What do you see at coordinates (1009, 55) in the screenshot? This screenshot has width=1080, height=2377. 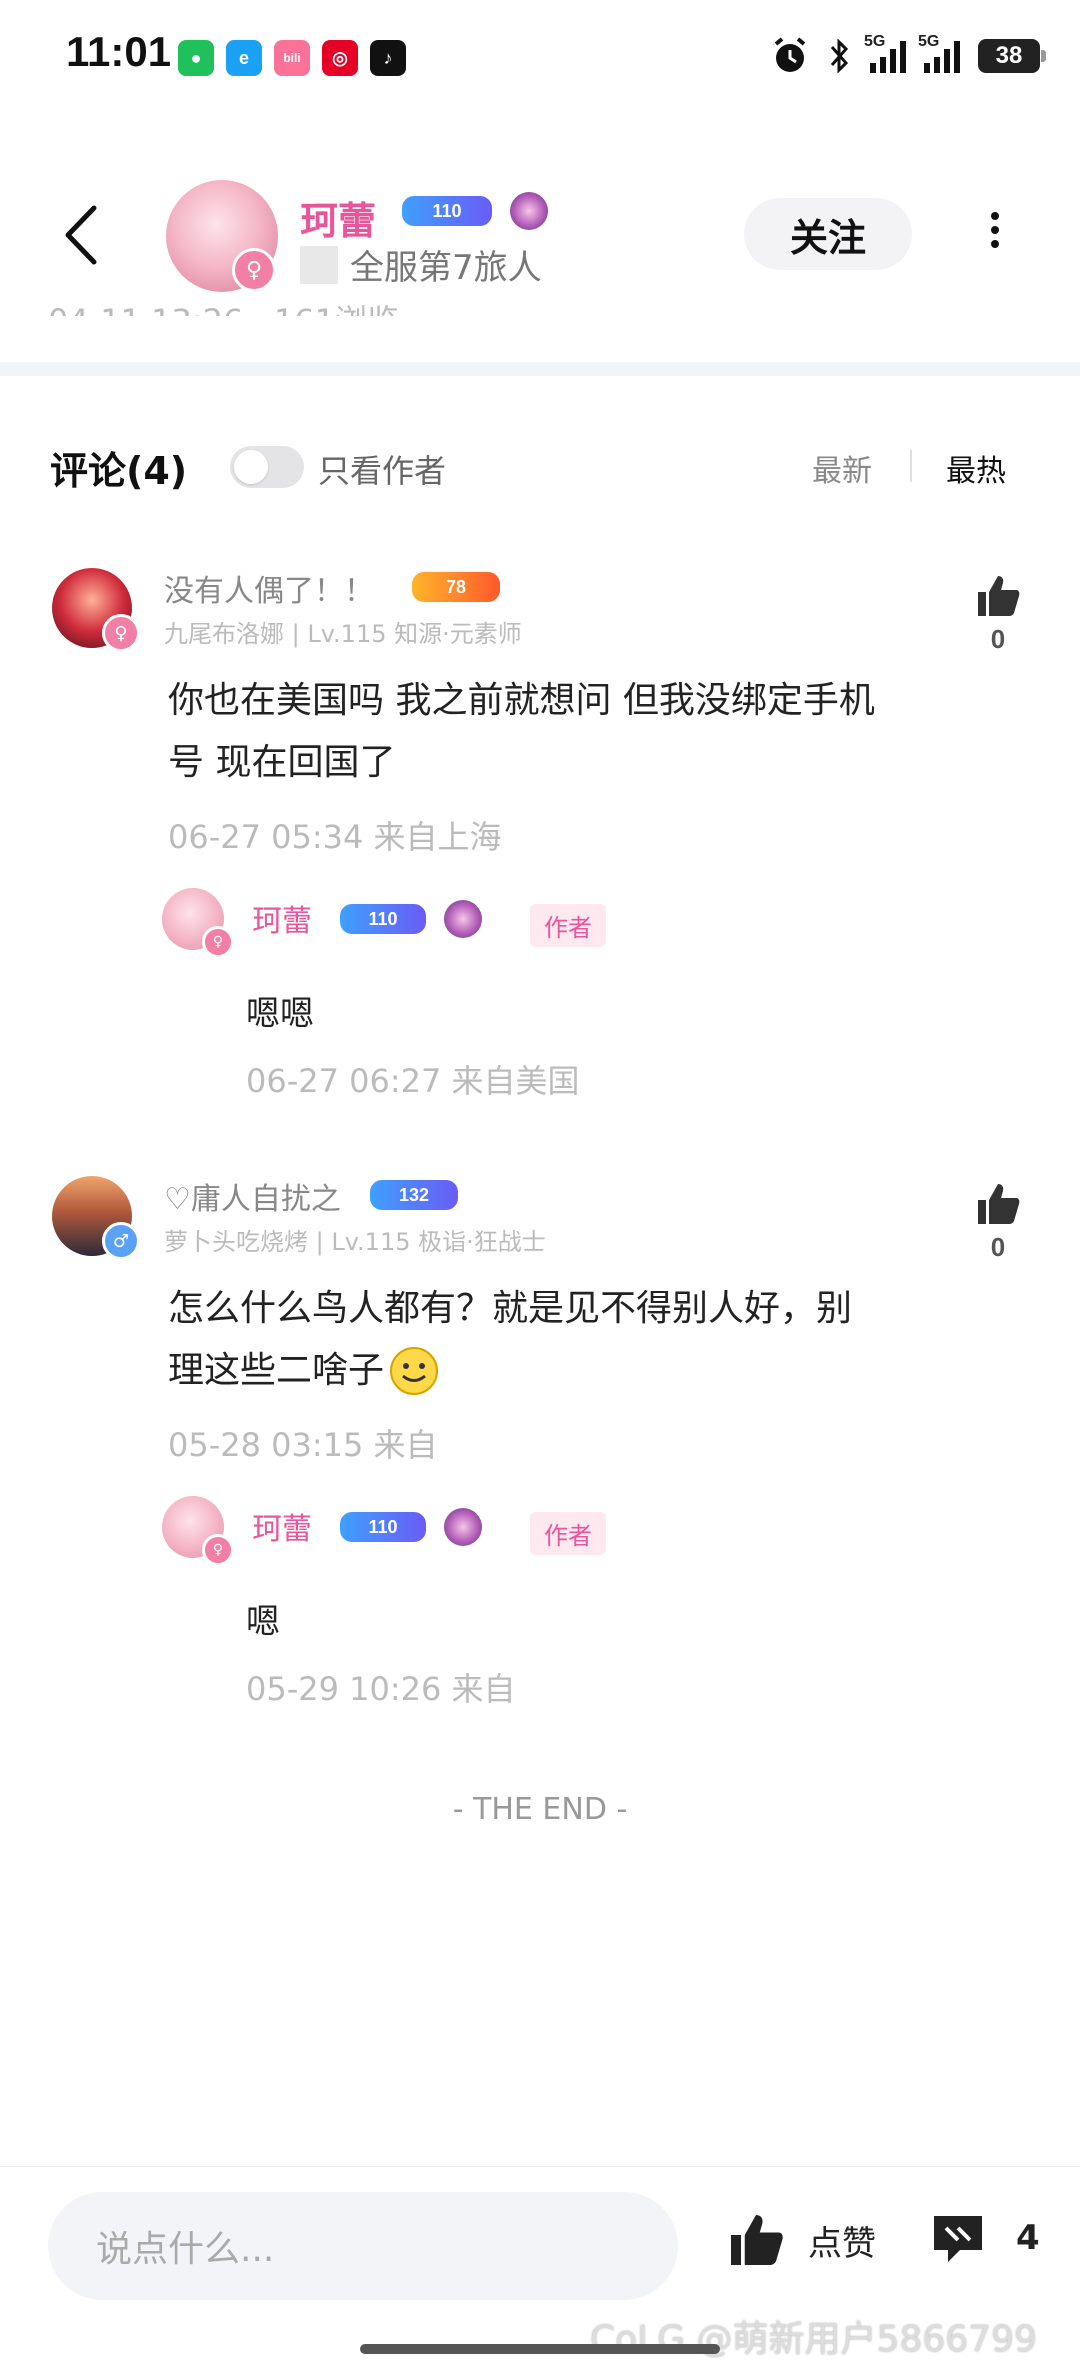 I see `battery-level: 38` at bounding box center [1009, 55].